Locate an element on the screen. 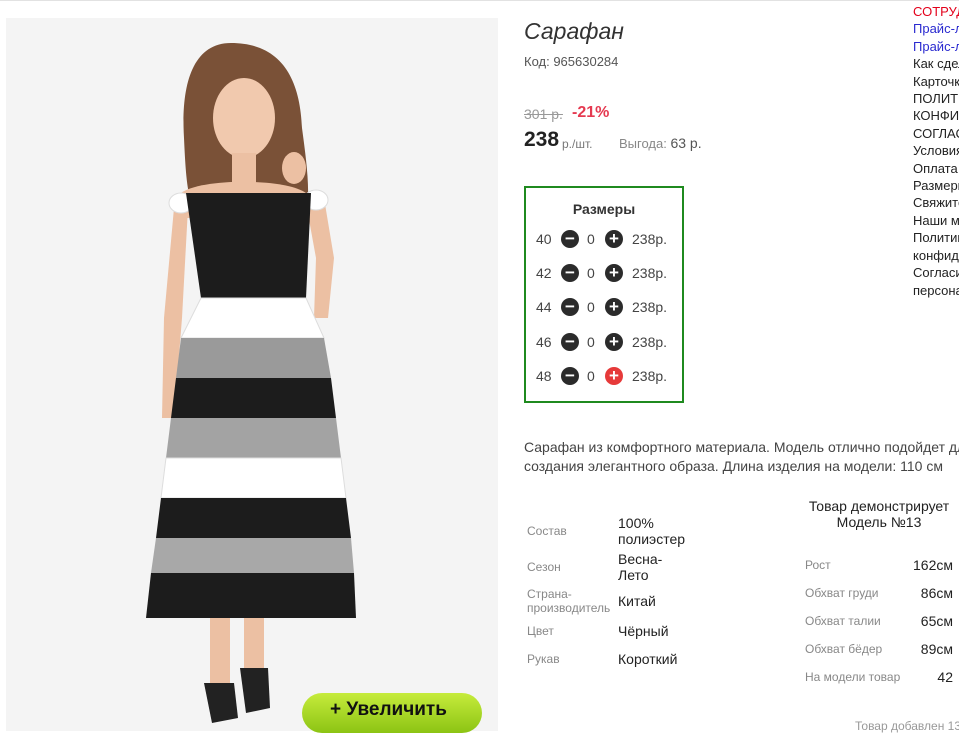 The image size is (959, 733). side-link: Оплата is located at coordinates (936, 168).